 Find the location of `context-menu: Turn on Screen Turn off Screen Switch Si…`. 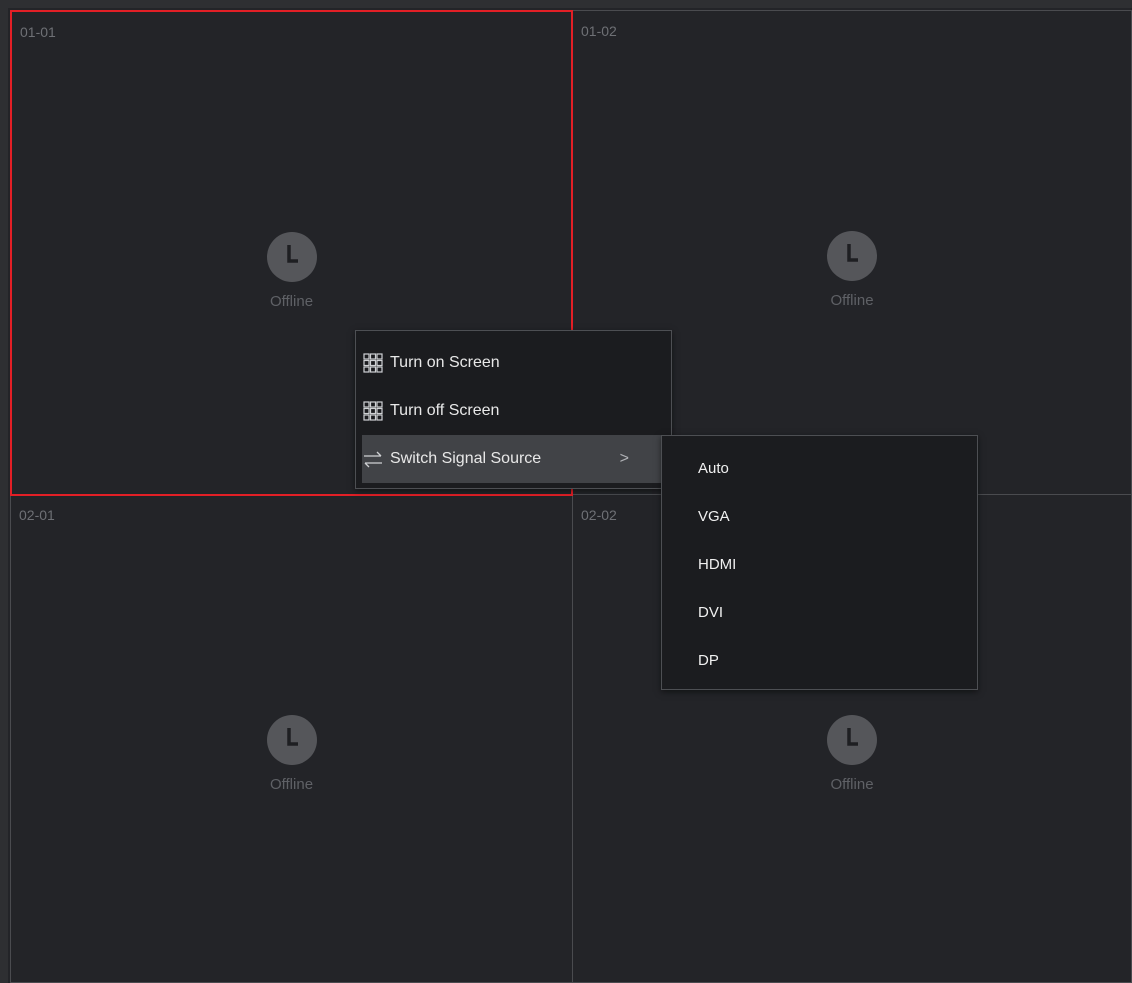

context-menu: Turn on Screen Turn off Screen Switch Si… is located at coordinates (513, 409).